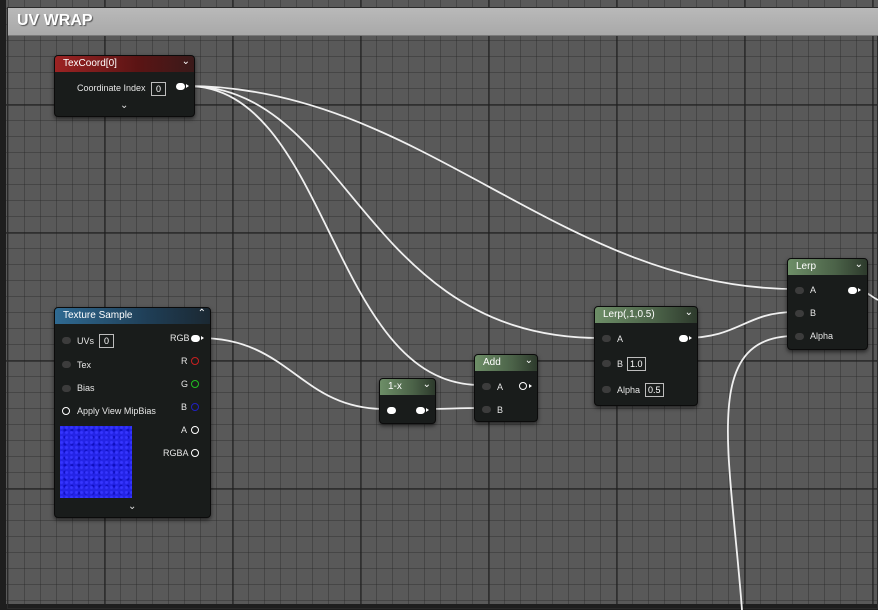  Describe the element at coordinates (506, 388) in the screenshot. I see `add-node: Add ⌄ A B` at that location.